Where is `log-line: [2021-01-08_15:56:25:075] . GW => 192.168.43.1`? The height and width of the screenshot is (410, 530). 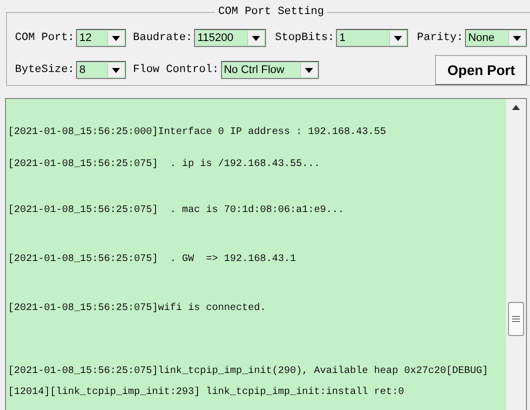 log-line: [2021-01-08_15:56:25:075] . GW => 192.168.43.1 is located at coordinates (153, 260).